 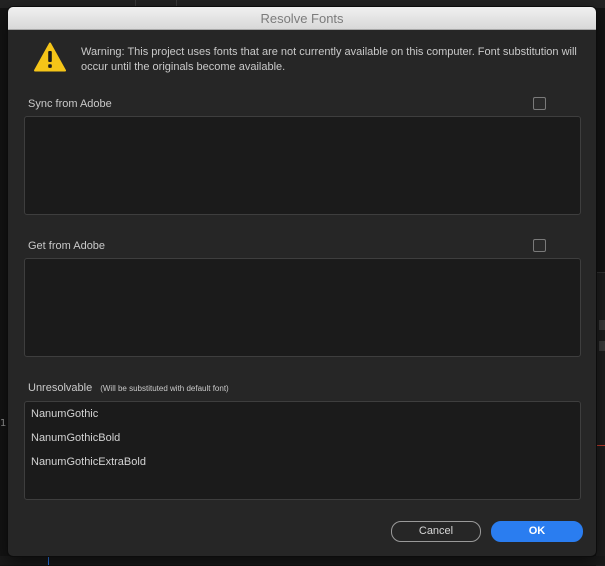 I want to click on get-from-adobe-label: Get from Adobe, so click(x=67, y=246).